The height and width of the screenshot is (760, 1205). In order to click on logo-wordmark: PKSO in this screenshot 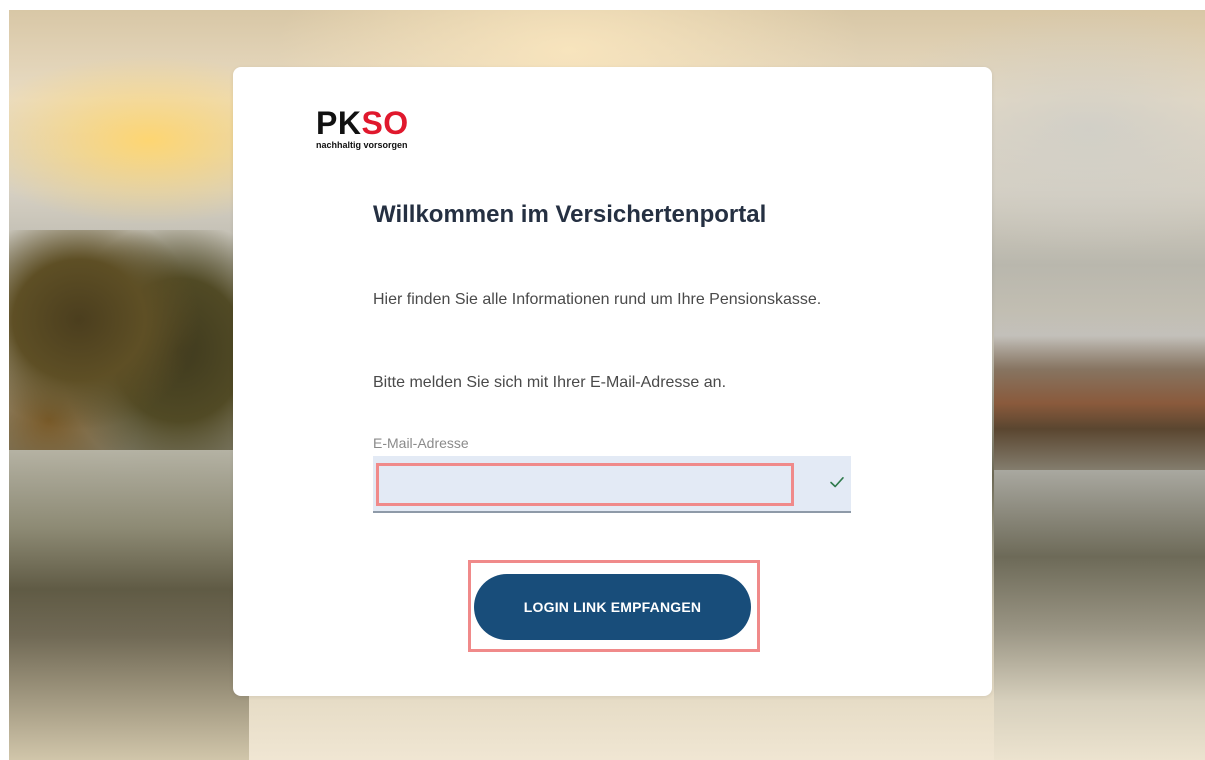, I will do `click(362, 123)`.